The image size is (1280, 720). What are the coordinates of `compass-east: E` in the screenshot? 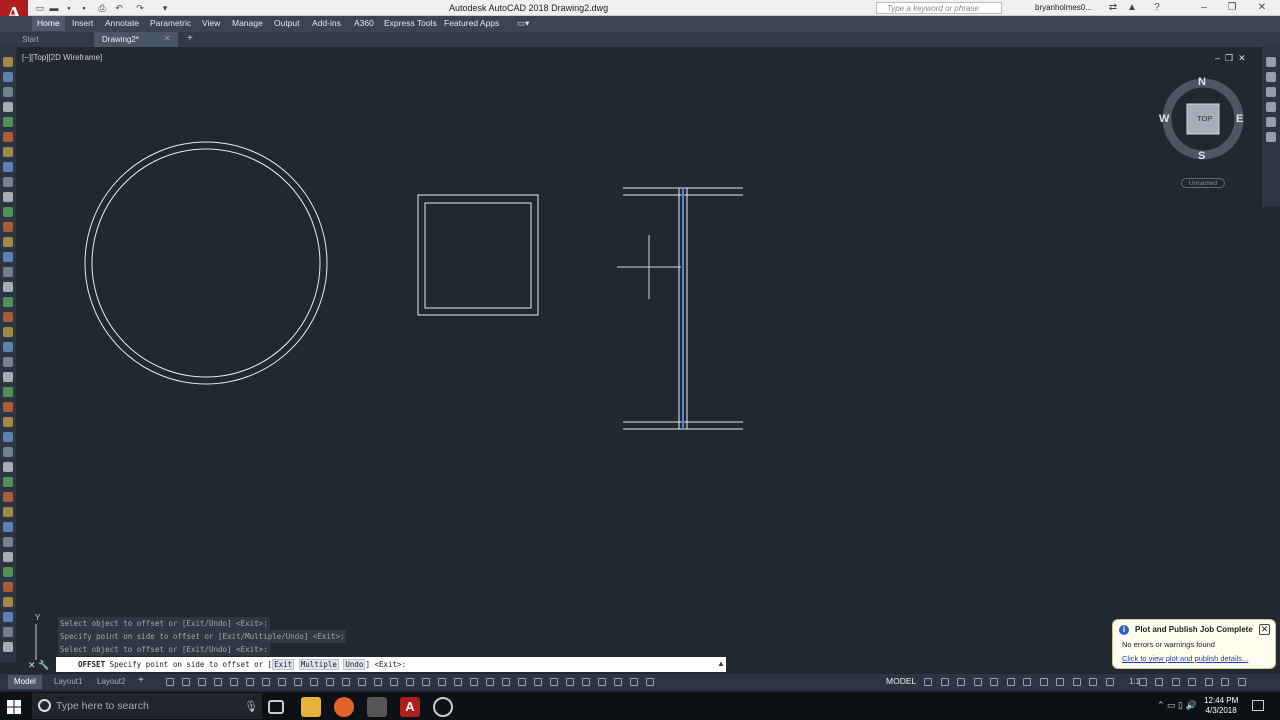 It's located at (1239, 119).